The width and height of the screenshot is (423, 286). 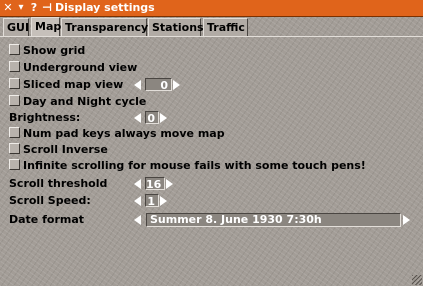 I want to click on sliced-increase-arrow-icon, so click(x=176, y=85).